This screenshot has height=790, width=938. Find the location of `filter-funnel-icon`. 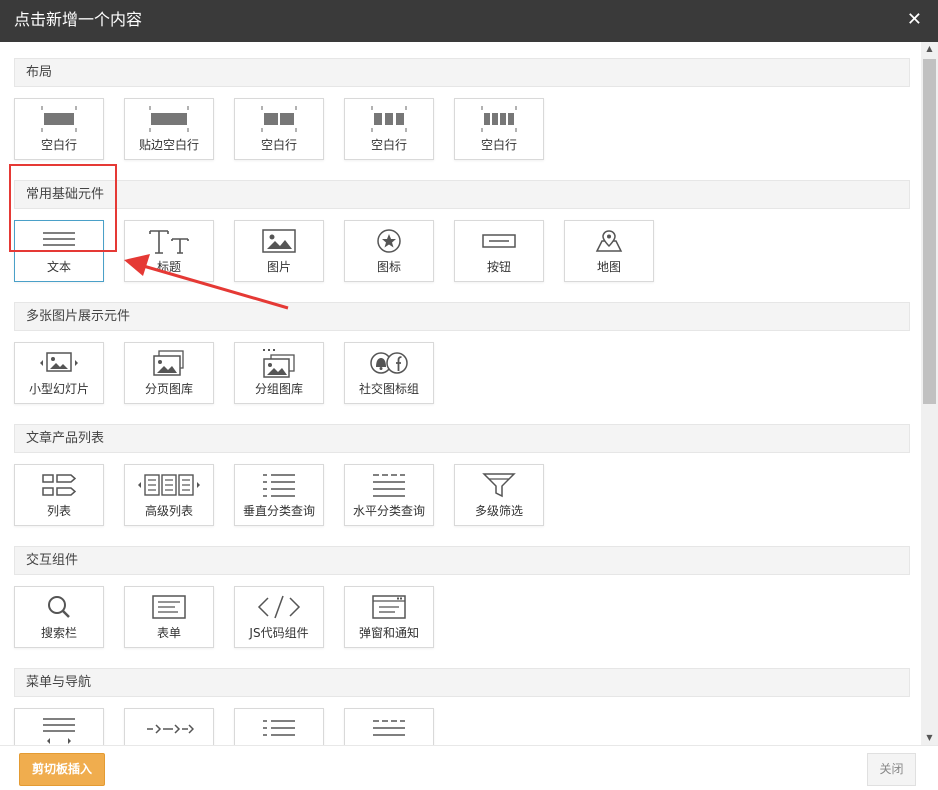

filter-funnel-icon is located at coordinates (499, 487).